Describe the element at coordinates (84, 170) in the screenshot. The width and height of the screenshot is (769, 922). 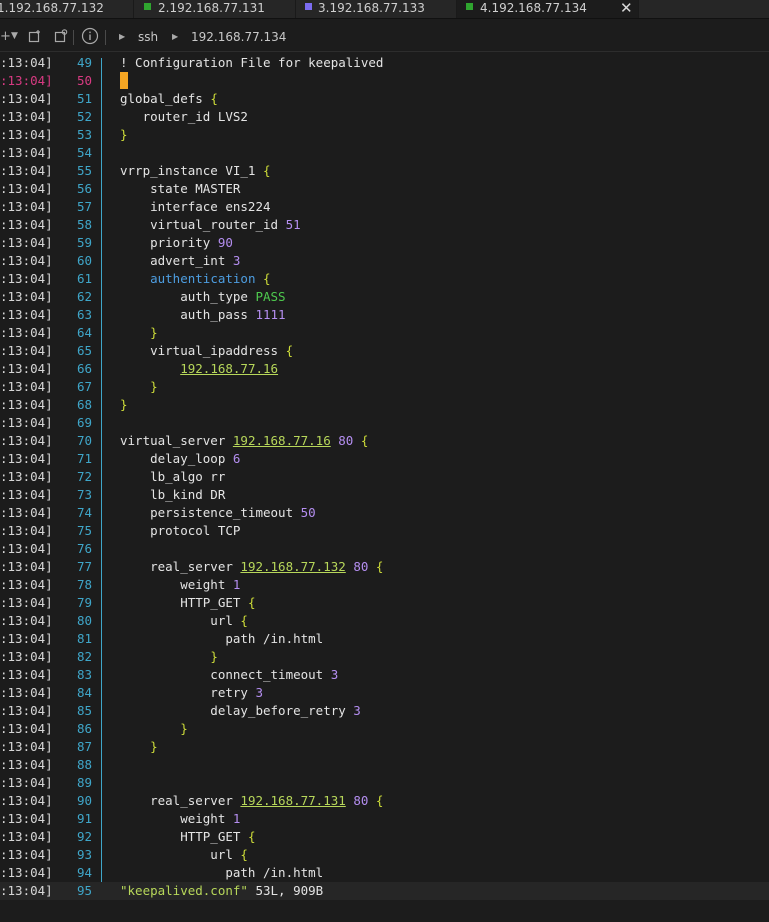
I see `line-number: 55` at that location.